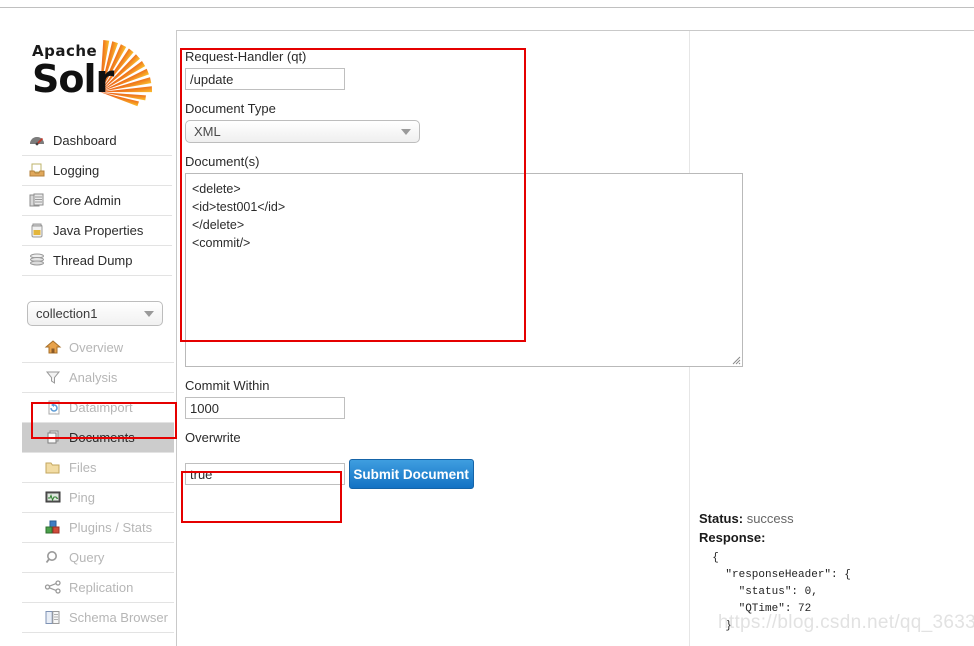  Describe the element at coordinates (85, 140) in the screenshot. I see `sidebar-item-label: Dashboard` at that location.